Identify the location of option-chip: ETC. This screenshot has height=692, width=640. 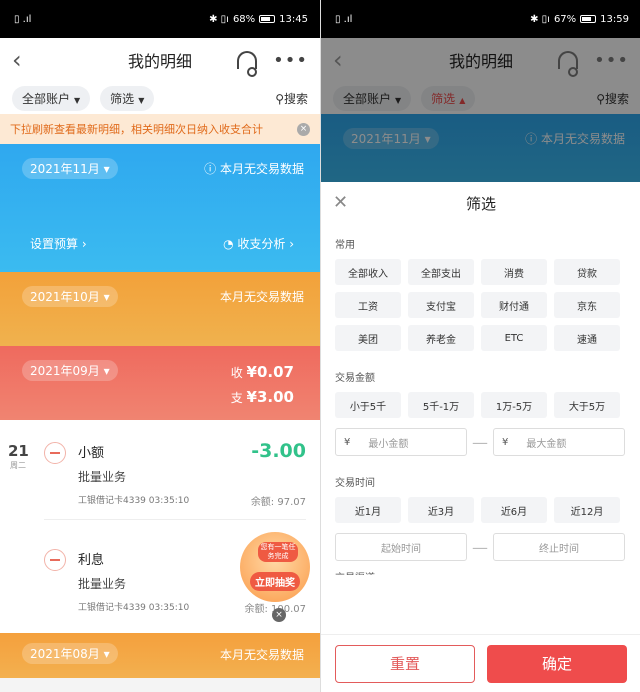
(514, 338).